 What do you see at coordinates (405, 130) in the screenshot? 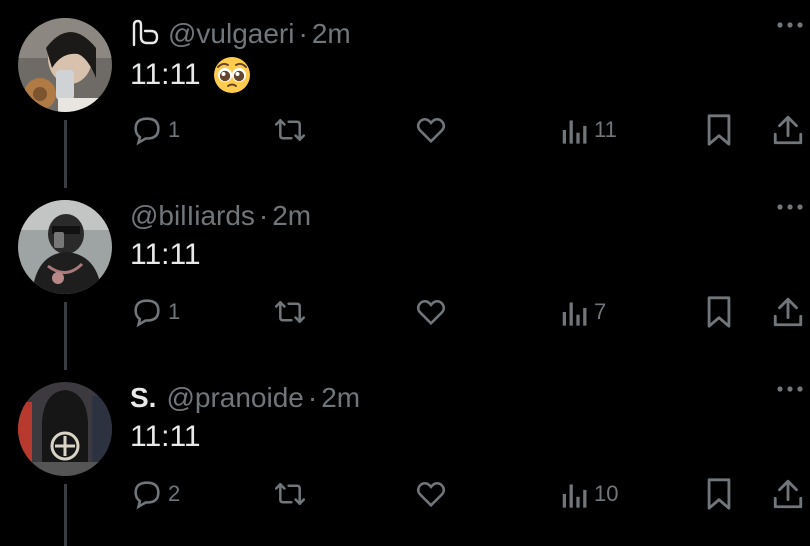
I see `tweet-actions: 1 11` at bounding box center [405, 130].